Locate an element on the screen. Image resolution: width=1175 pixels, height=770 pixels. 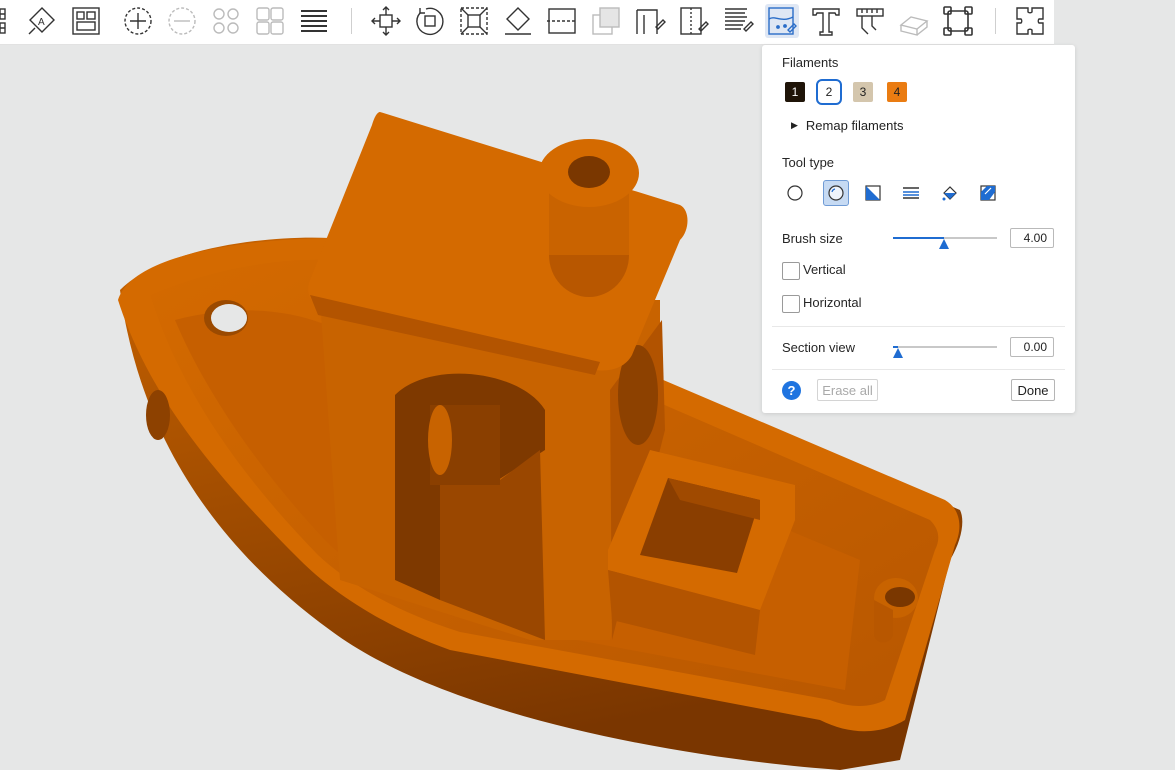
support-paint-icon is located at coordinates (650, 21).